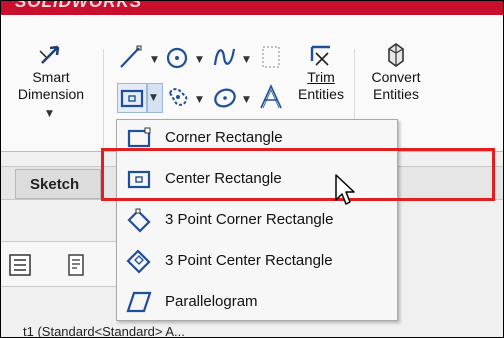 This screenshot has width=504, height=338. I want to click on rectangle-icon, so click(132, 98).